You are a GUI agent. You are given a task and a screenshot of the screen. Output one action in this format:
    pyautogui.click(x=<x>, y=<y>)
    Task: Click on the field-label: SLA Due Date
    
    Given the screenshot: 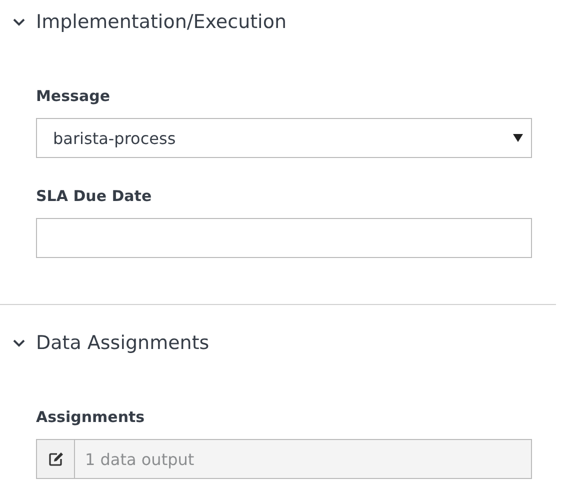 What is the action you would take?
    pyautogui.click(x=94, y=196)
    